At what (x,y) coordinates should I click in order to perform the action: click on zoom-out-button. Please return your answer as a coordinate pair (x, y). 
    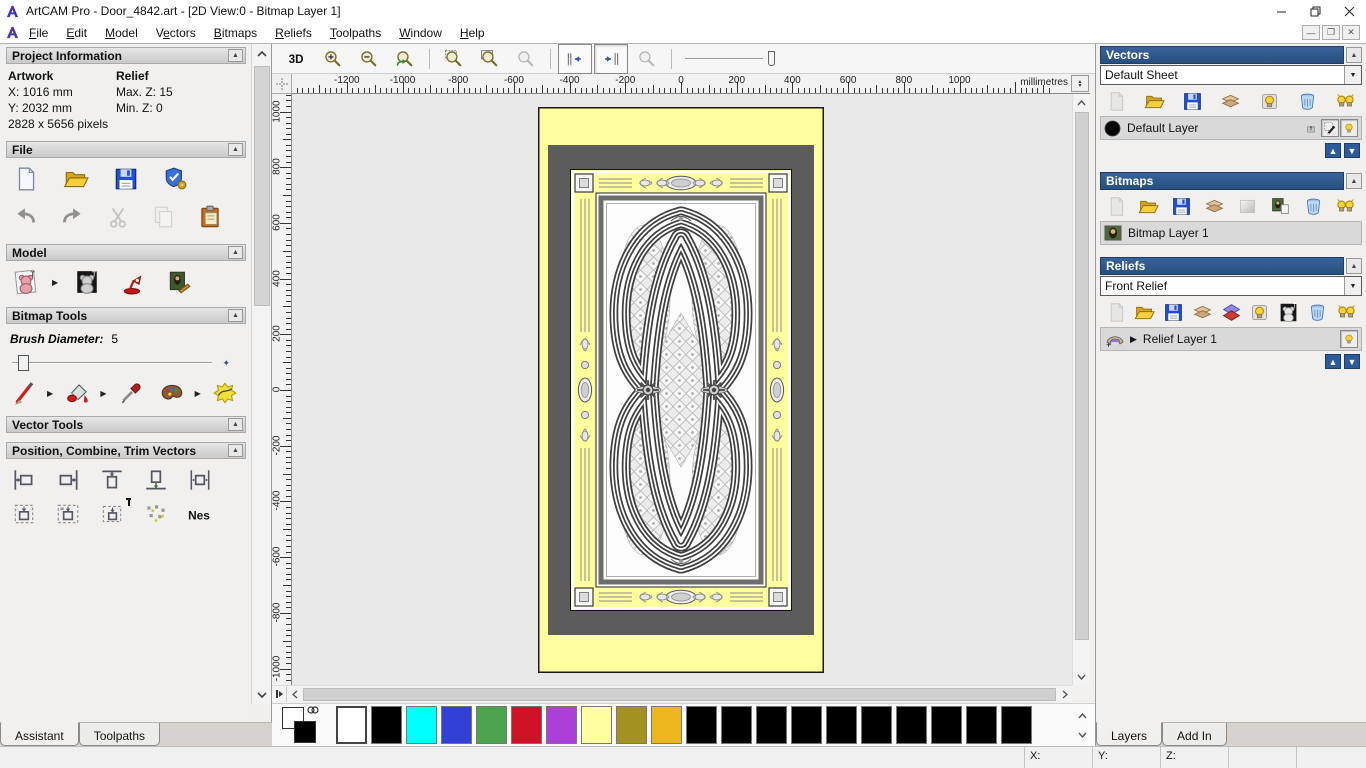
    Looking at the image, I should click on (369, 59).